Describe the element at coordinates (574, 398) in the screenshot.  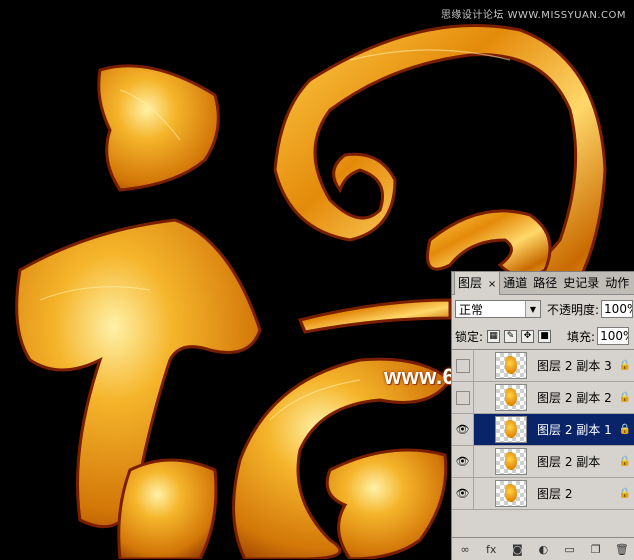
I see `layer-name: 图层 2 副本 2` at that location.